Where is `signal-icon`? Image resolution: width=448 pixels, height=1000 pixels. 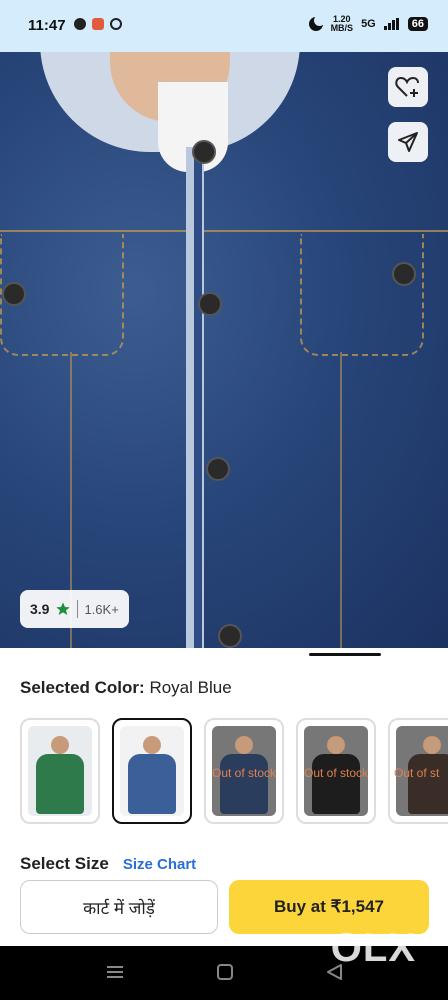
signal-icon is located at coordinates (391, 24).